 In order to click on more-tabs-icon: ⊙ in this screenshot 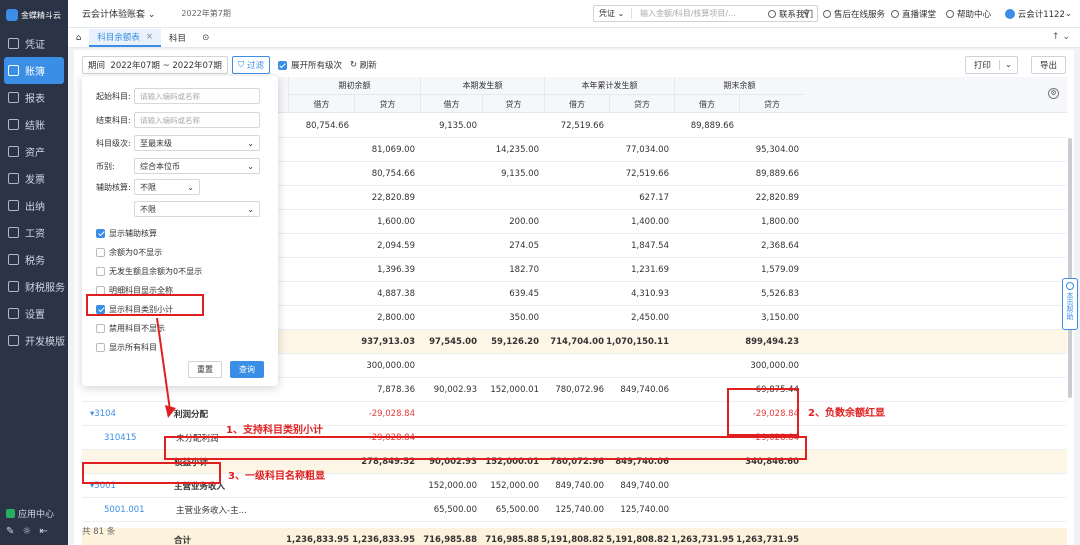, I will do `click(205, 38)`.